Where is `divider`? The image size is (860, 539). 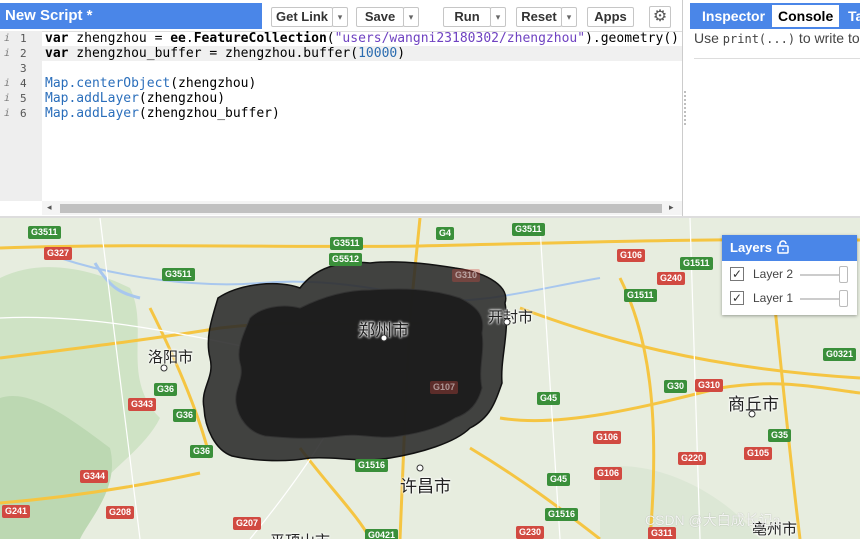
divider is located at coordinates (777, 58).